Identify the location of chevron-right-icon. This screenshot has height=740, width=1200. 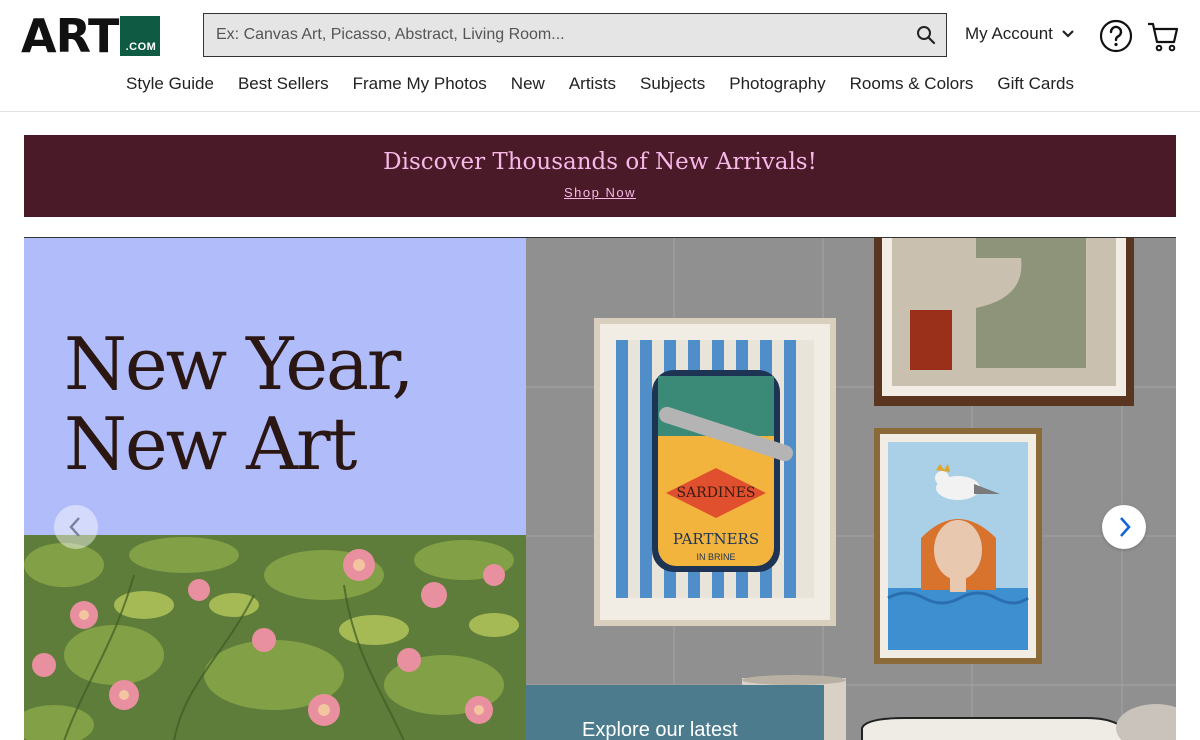
(1125, 527).